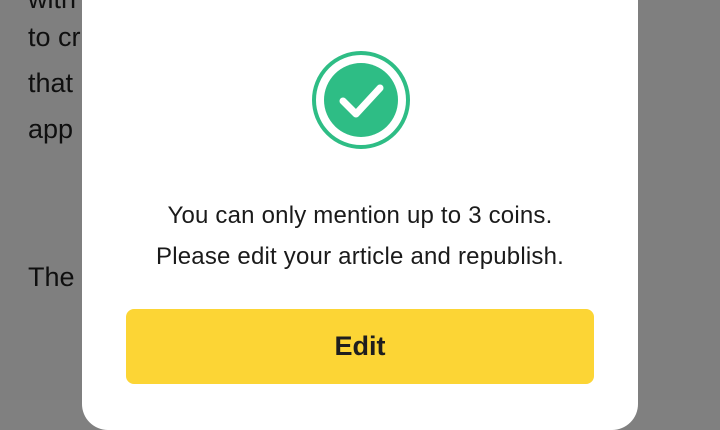 The image size is (720, 430). Describe the element at coordinates (361, 100) in the screenshot. I see `check-circle-icon` at that location.